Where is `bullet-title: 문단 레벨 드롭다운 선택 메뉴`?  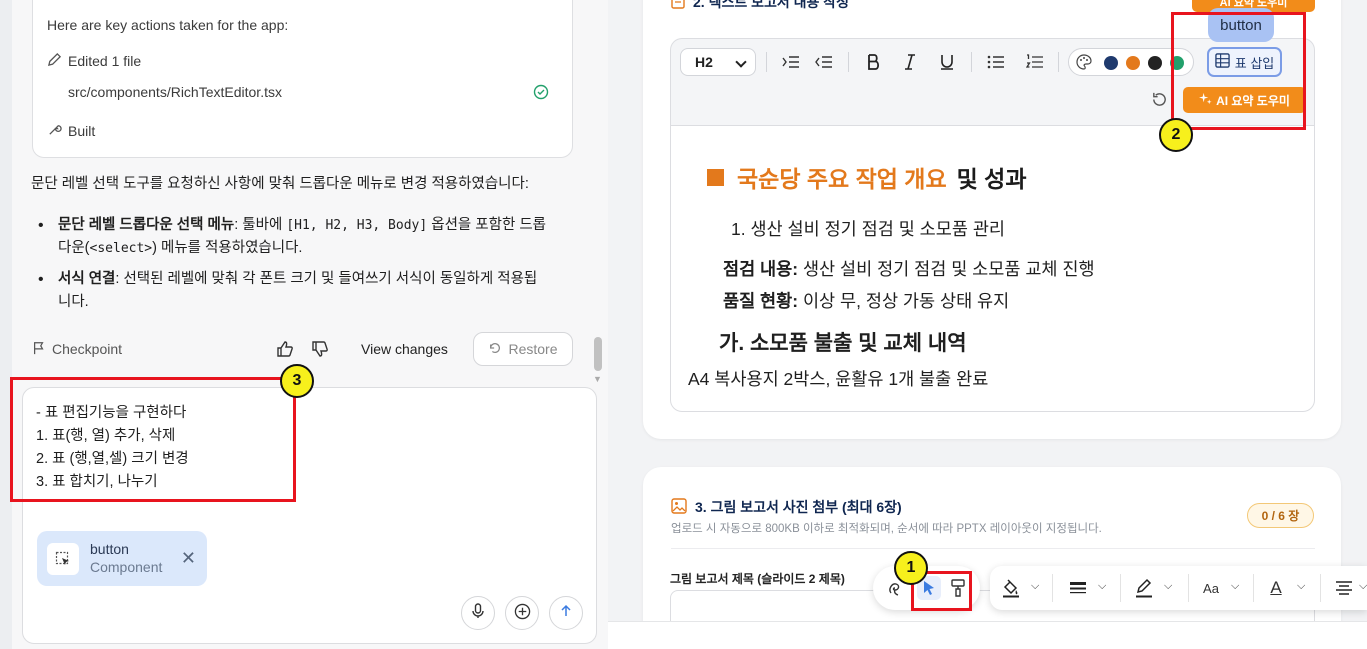
bullet-title: 문단 레벨 드롭다운 선택 메뉴 is located at coordinates (146, 225).